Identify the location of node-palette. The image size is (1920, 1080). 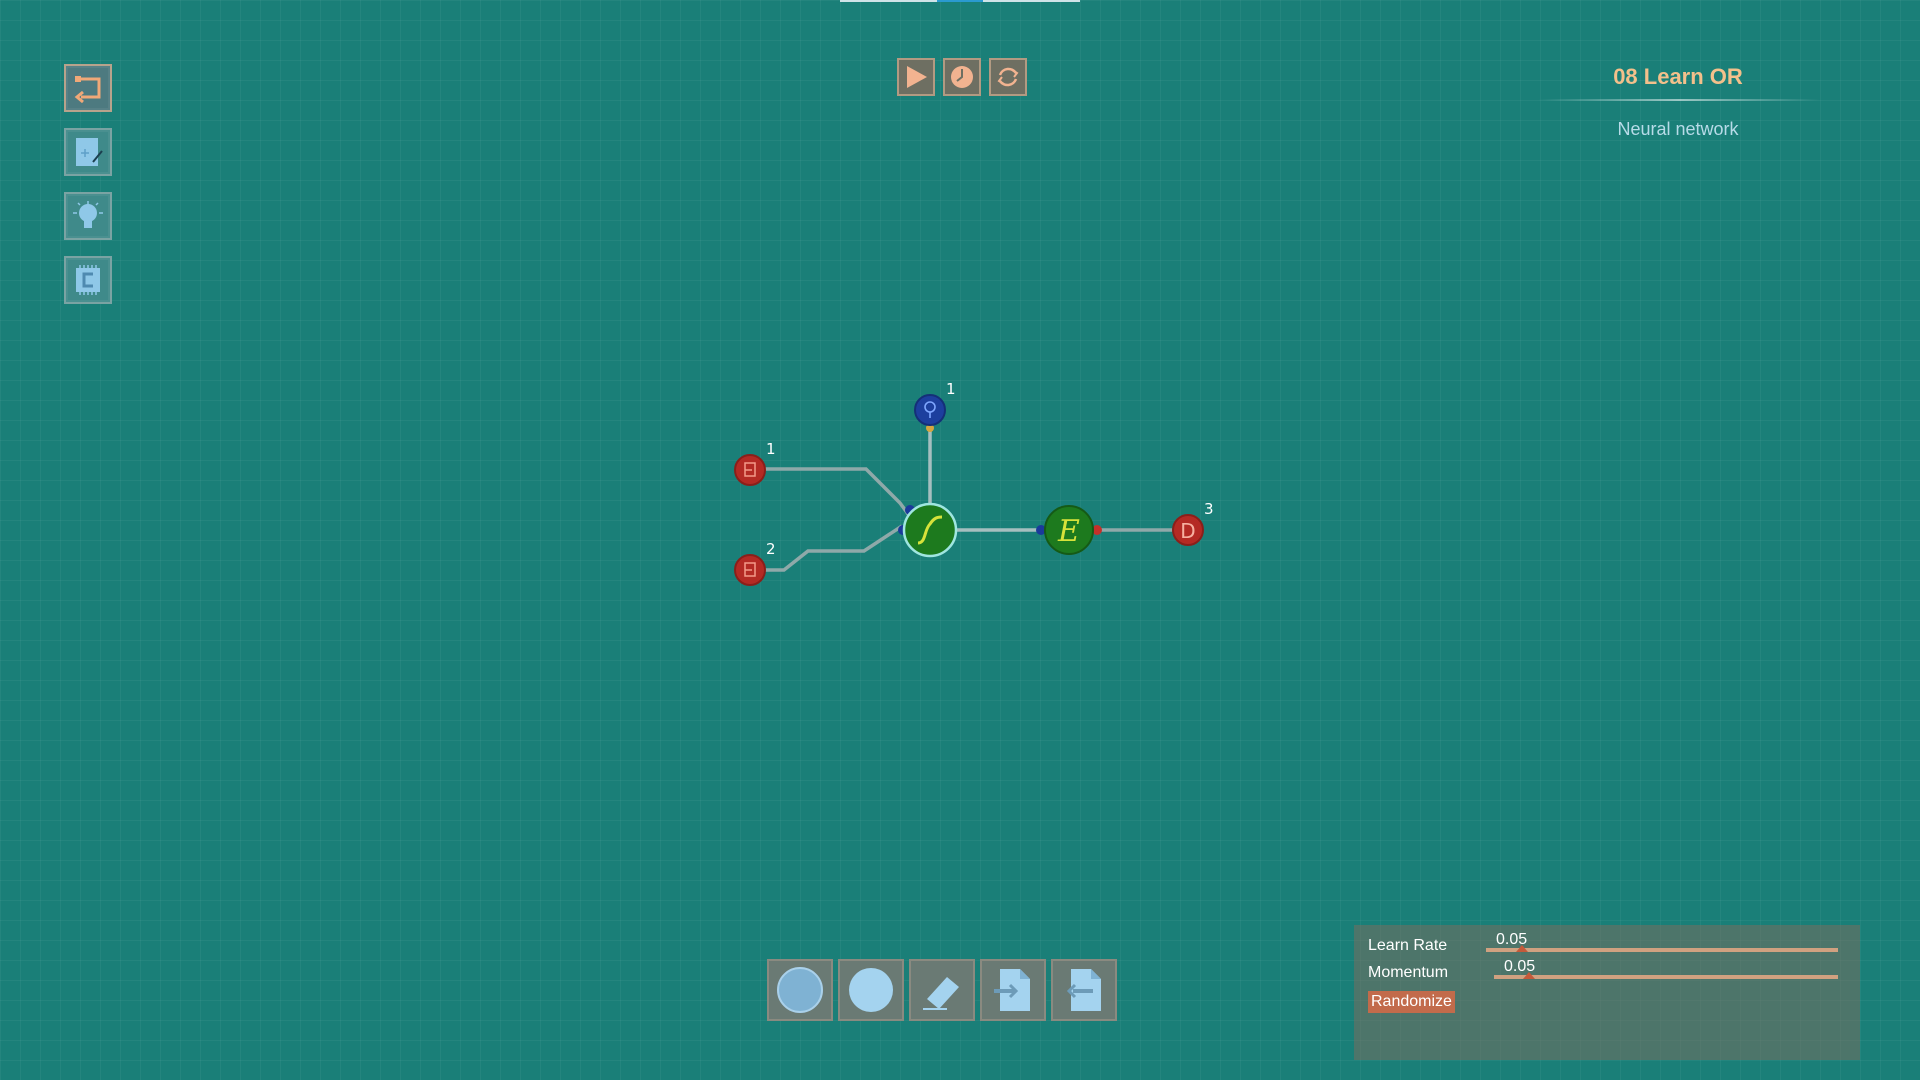
(942, 990).